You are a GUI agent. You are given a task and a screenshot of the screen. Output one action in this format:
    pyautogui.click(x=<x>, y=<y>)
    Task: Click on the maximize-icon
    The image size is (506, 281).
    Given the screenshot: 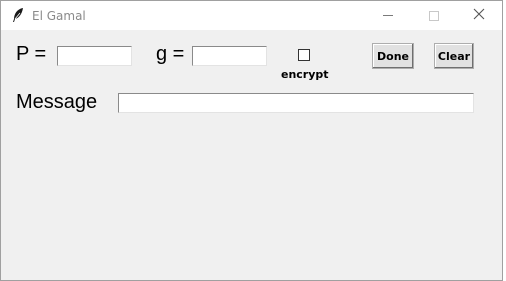 What is the action you would take?
    pyautogui.click(x=434, y=15)
    